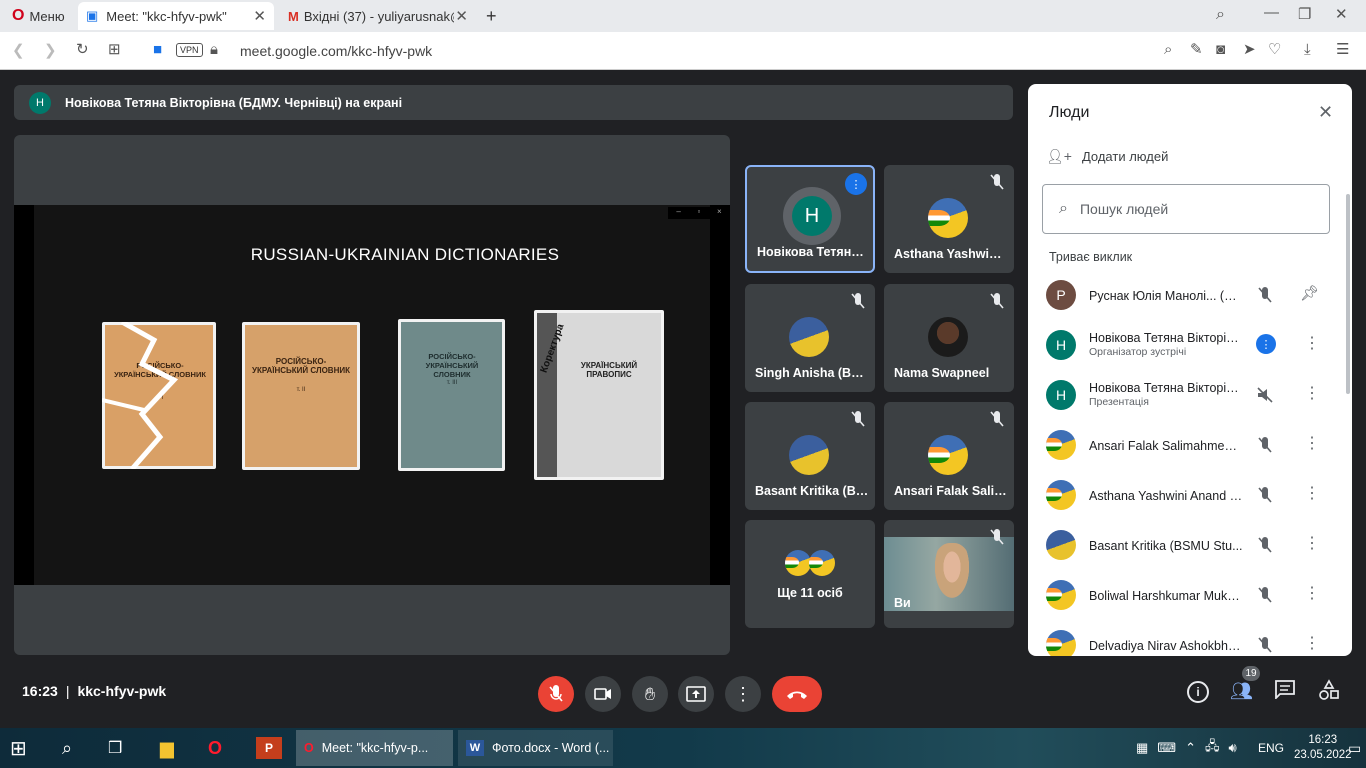  I want to click on powerpoint-taskbar-button: P, so click(269, 748).